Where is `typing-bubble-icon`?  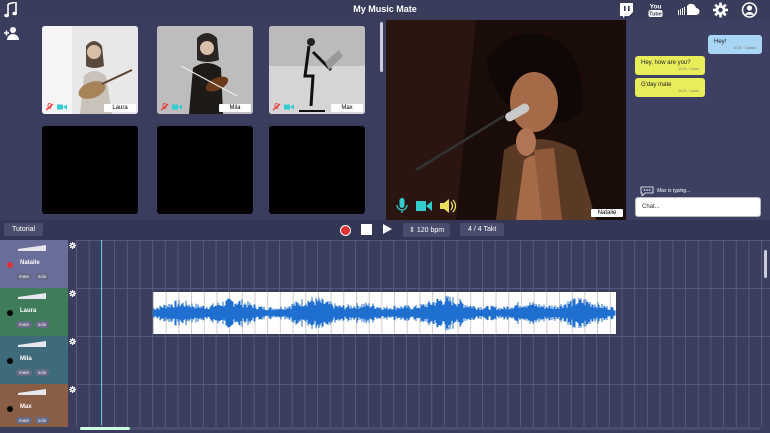 typing-bubble-icon is located at coordinates (647, 191).